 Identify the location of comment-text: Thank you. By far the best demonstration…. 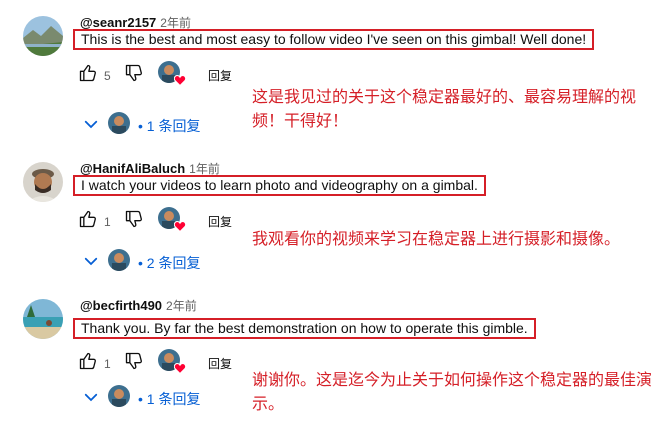
(304, 328).